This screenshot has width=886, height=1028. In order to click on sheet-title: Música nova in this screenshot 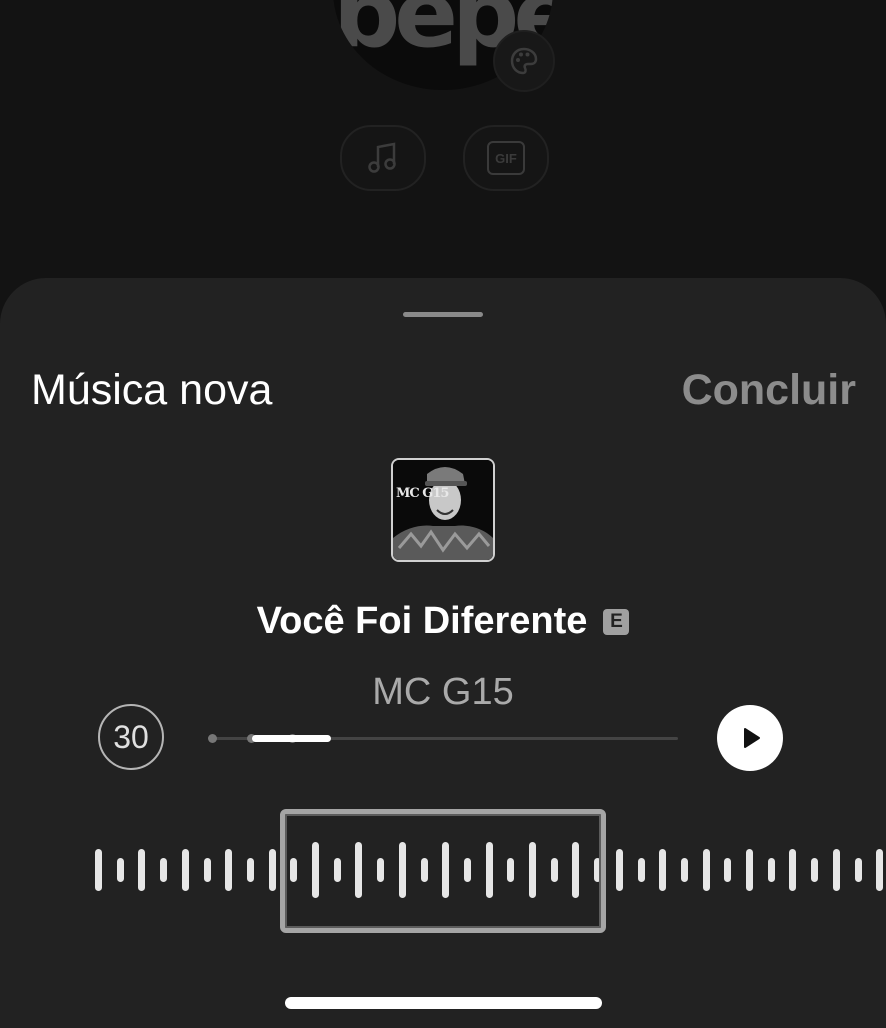, I will do `click(152, 390)`.